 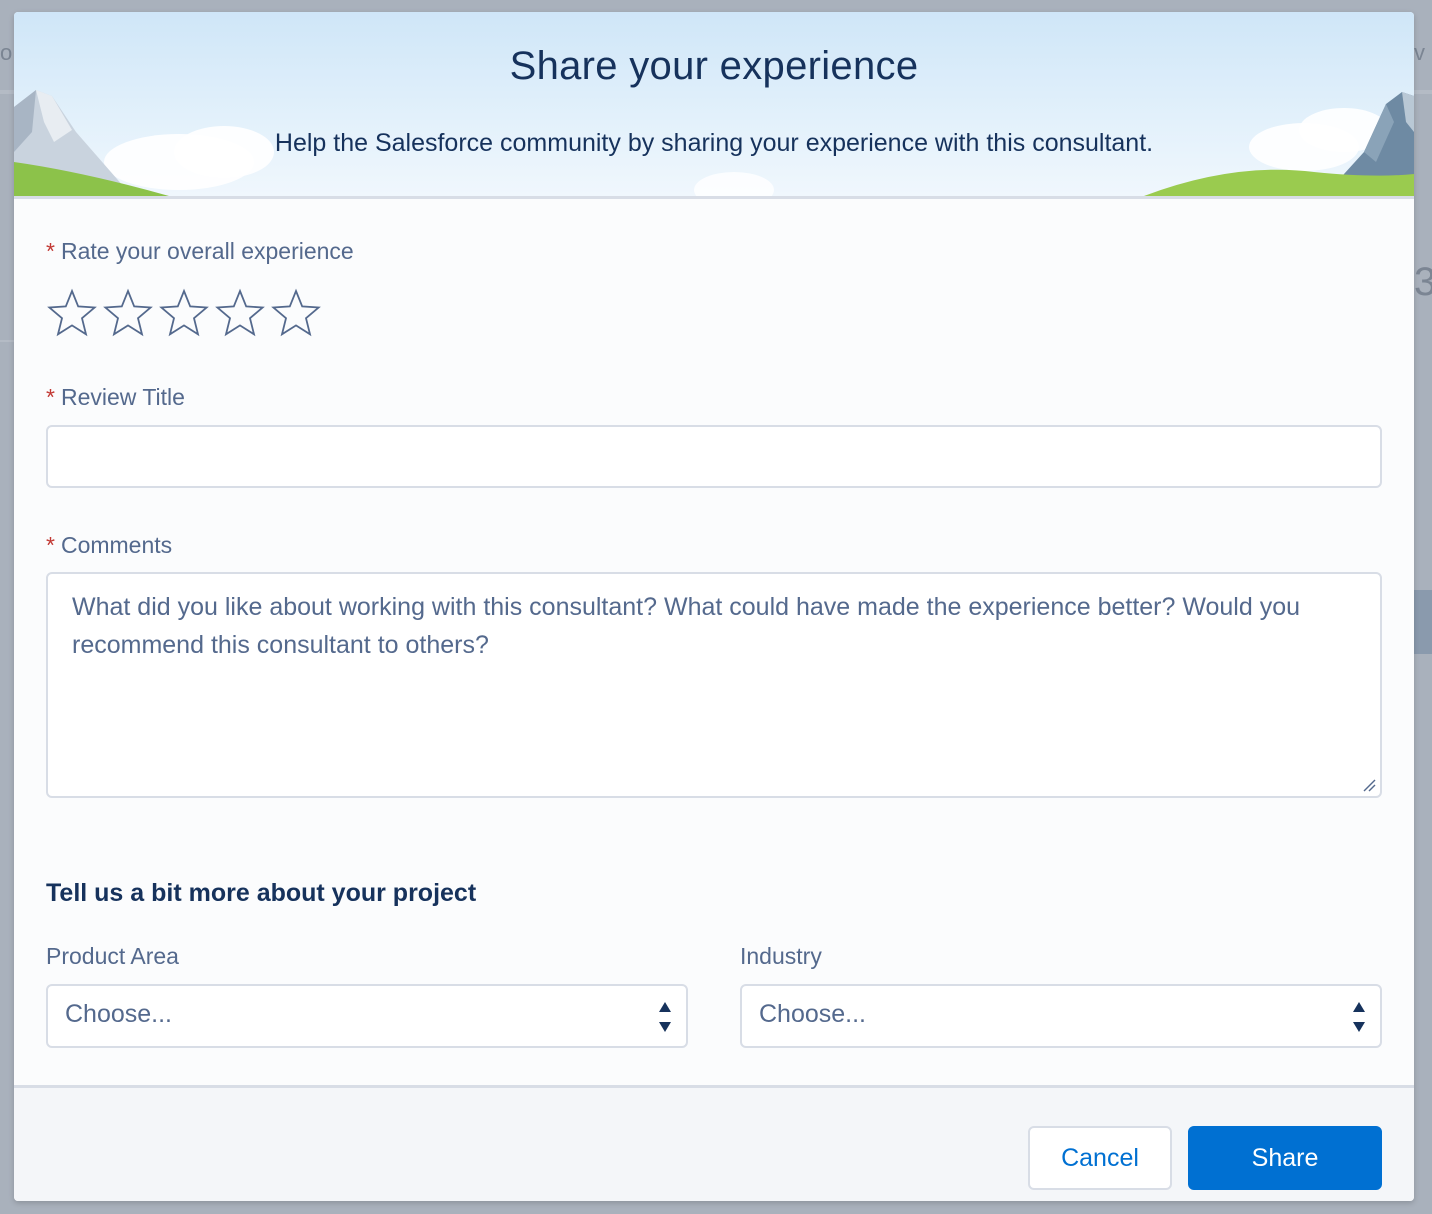 What do you see at coordinates (240, 313) in the screenshot?
I see `star-4-icon` at bounding box center [240, 313].